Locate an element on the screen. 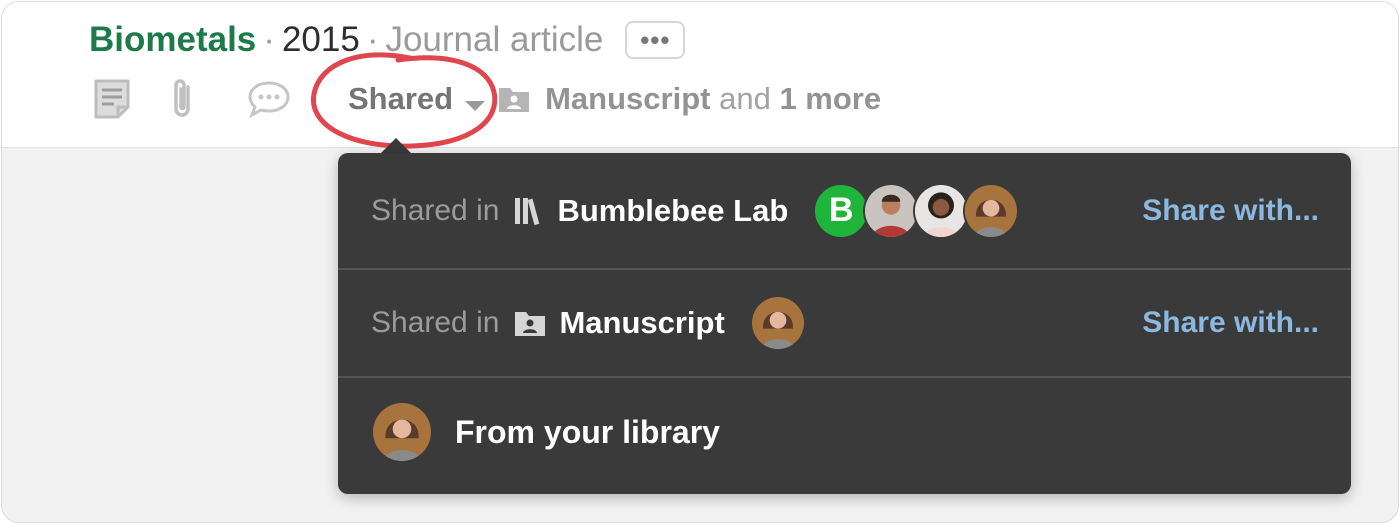 Image resolution: width=1400 pixels, height=524 pixels. library-icon is located at coordinates (529, 211).